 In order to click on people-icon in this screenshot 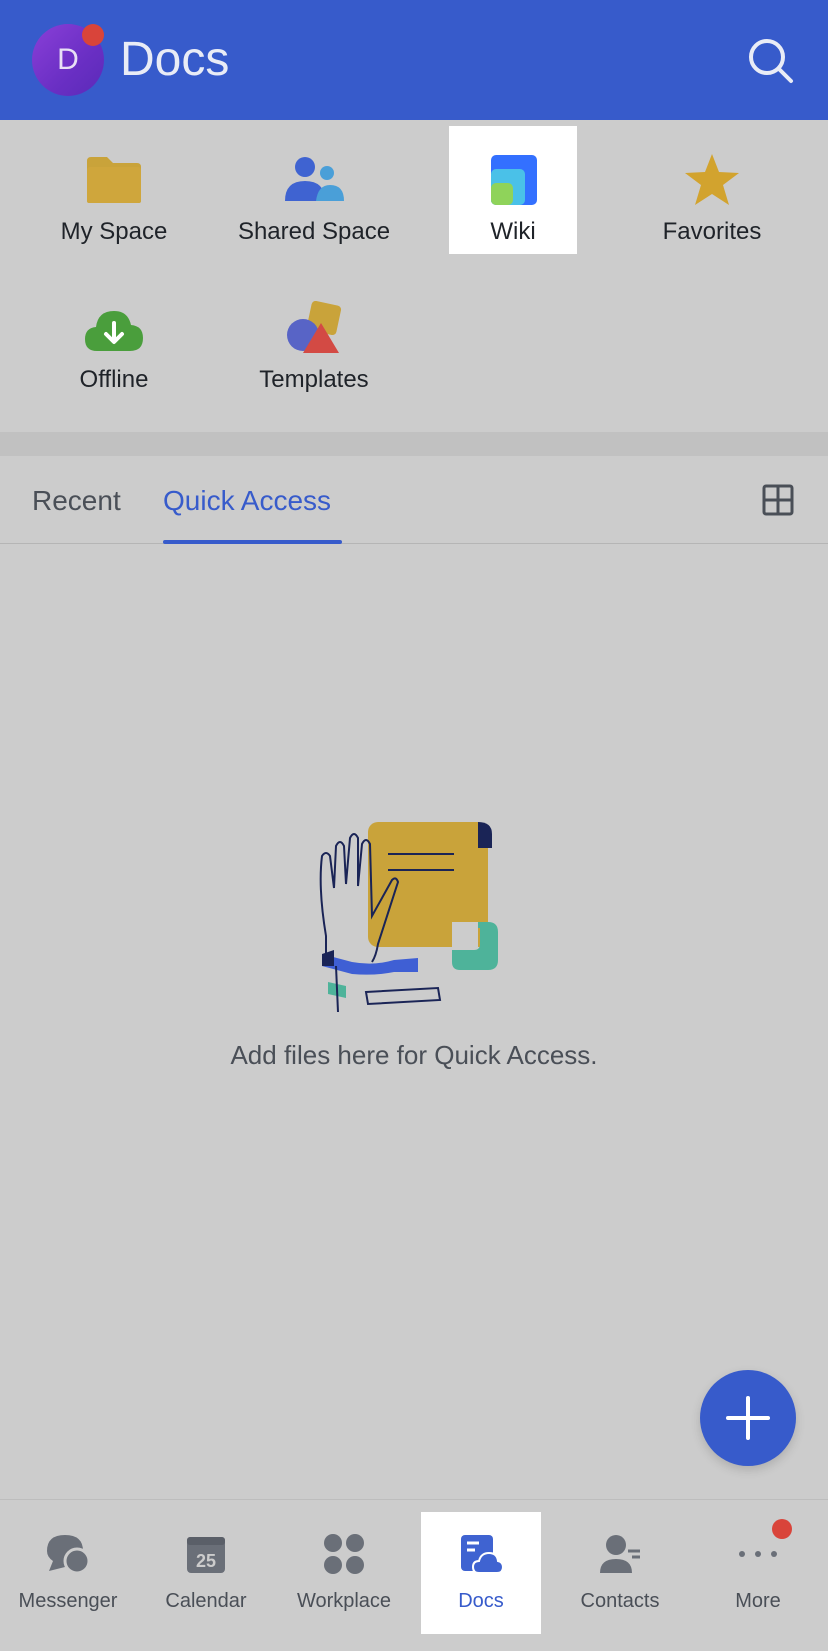, I will do `click(314, 179)`.